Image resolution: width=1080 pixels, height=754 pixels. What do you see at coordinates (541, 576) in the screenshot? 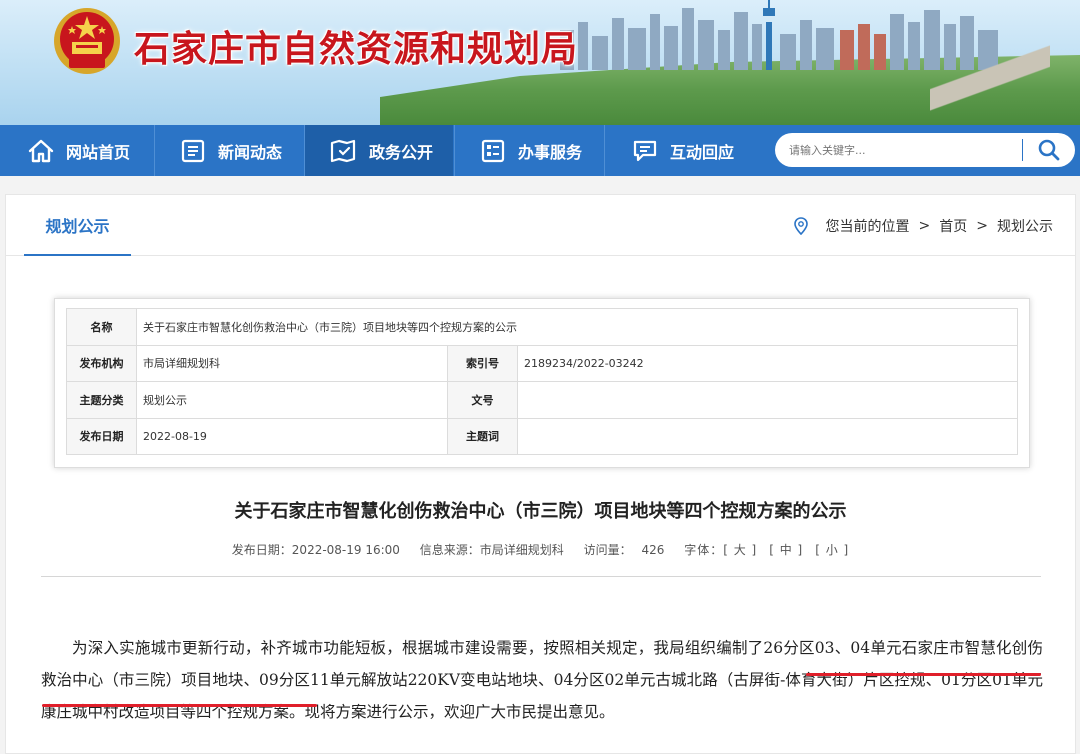
I see `article-divider` at bounding box center [541, 576].